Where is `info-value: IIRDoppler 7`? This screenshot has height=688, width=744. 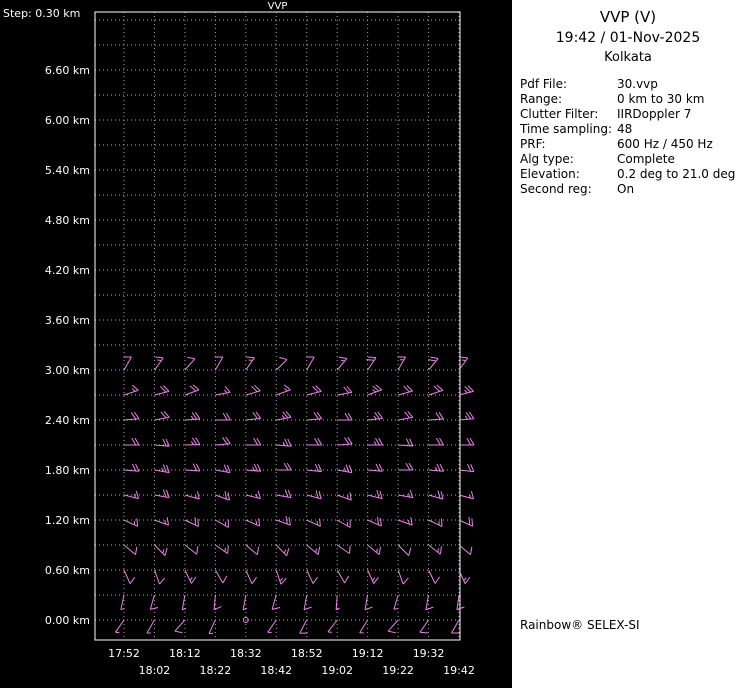 info-value: IIRDoppler 7 is located at coordinates (654, 114).